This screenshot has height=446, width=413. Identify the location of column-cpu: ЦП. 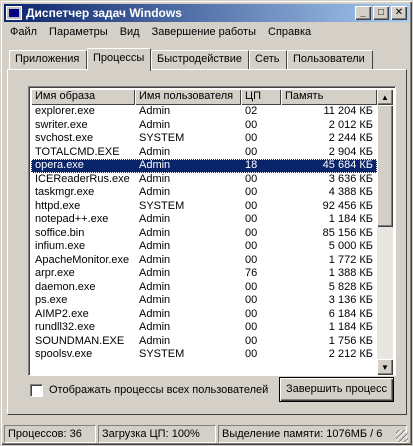
(261, 97).